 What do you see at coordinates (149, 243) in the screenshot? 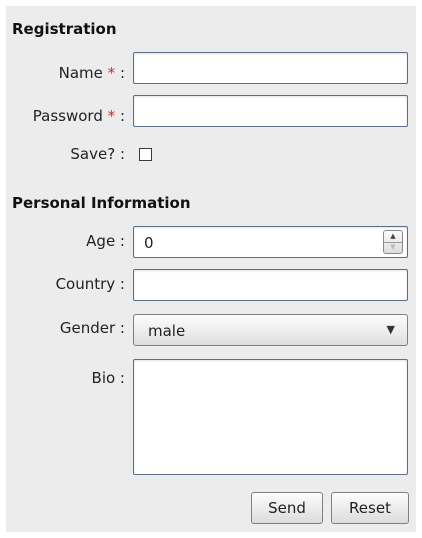
I see `age-value: 0` at bounding box center [149, 243].